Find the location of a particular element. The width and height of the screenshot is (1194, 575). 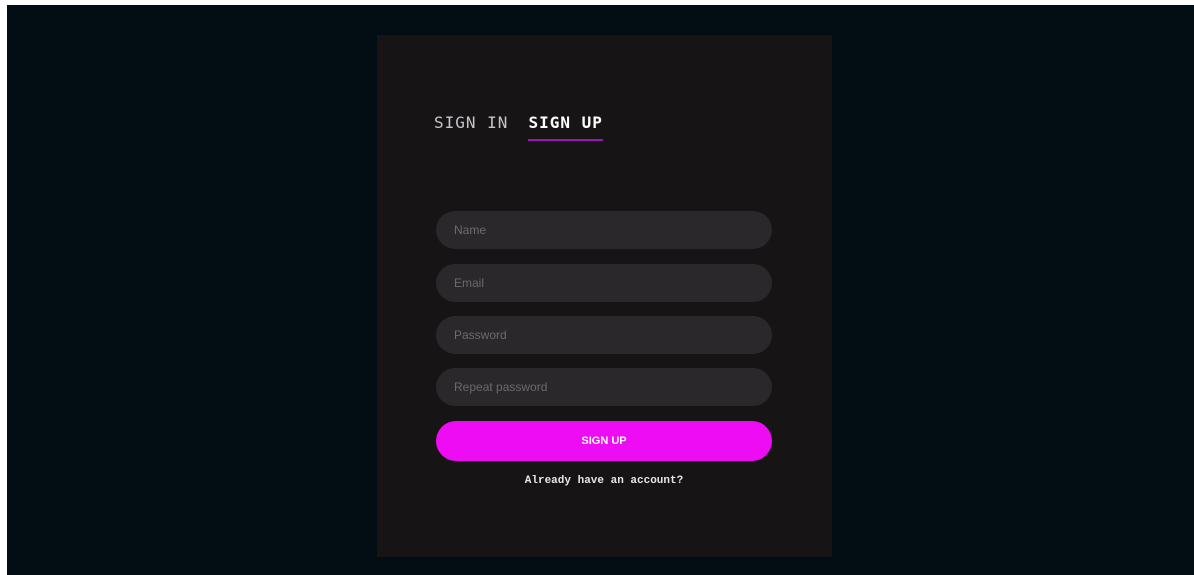

password-field is located at coordinates (604, 335).